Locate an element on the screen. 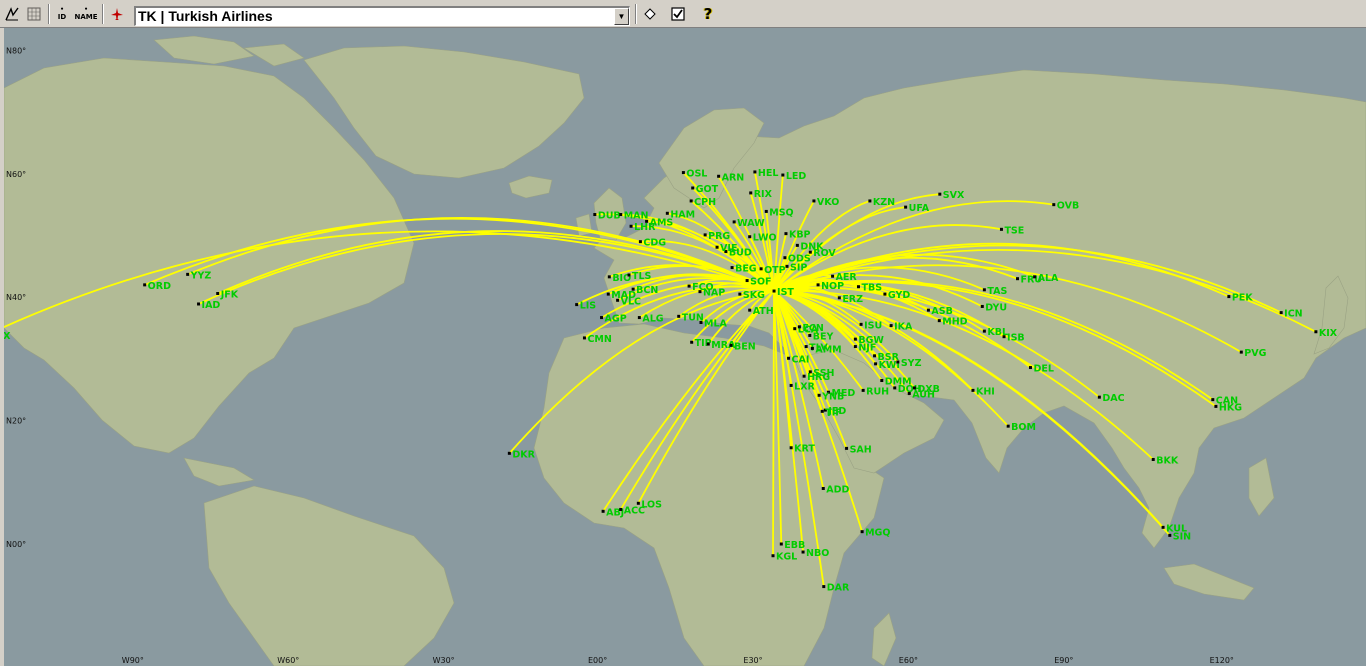 The height and width of the screenshot is (666, 1366). airport-kzn: KZN is located at coordinates (881, 202).